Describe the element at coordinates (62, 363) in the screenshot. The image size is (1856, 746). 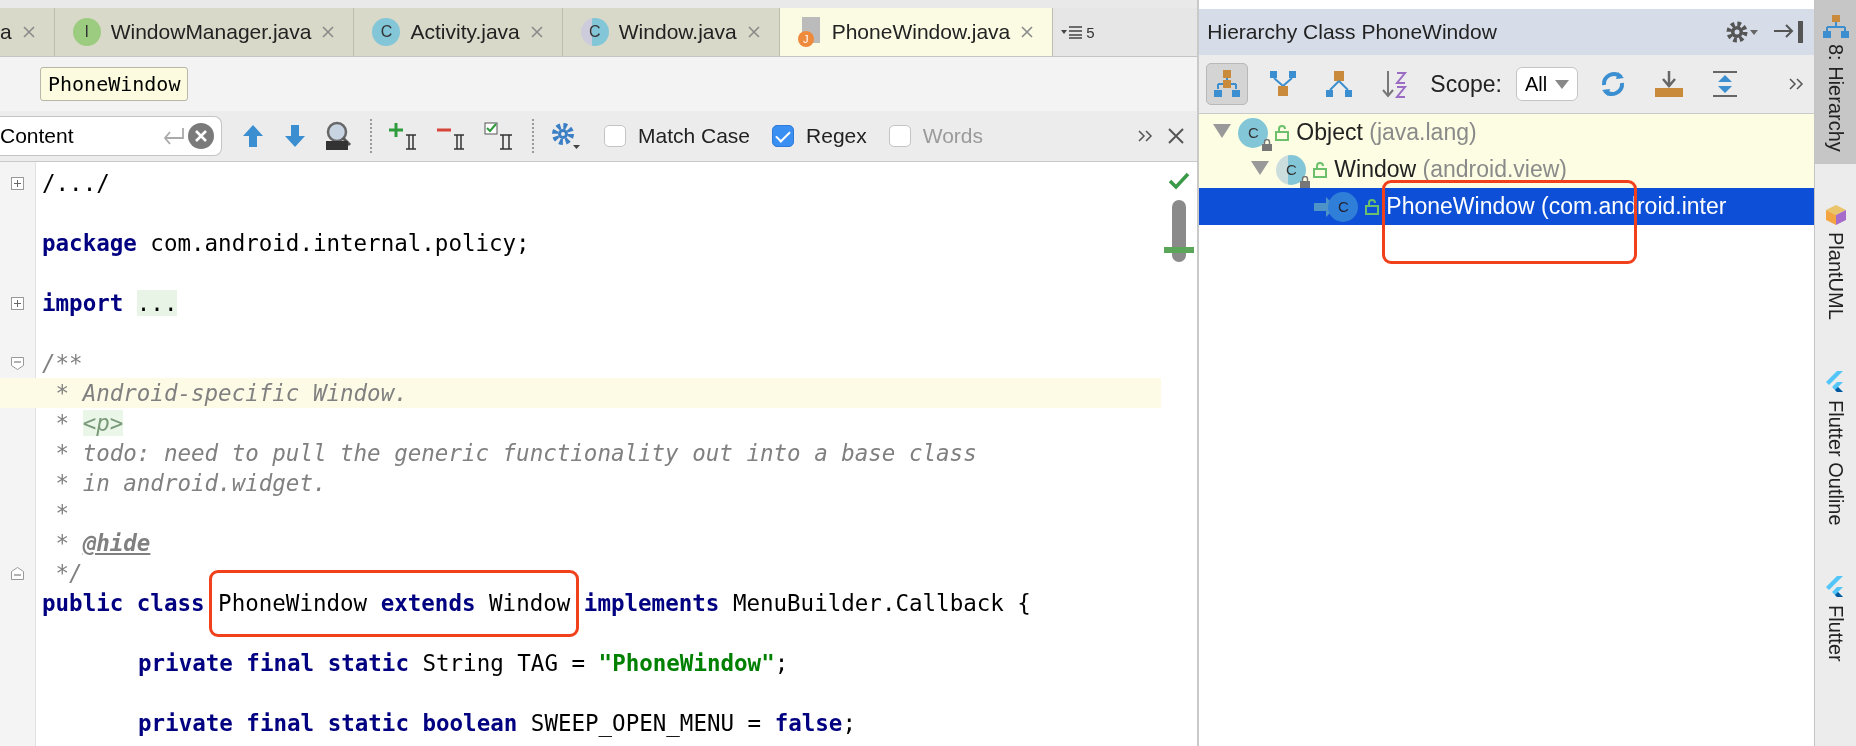
I see `code-line: /**` at that location.